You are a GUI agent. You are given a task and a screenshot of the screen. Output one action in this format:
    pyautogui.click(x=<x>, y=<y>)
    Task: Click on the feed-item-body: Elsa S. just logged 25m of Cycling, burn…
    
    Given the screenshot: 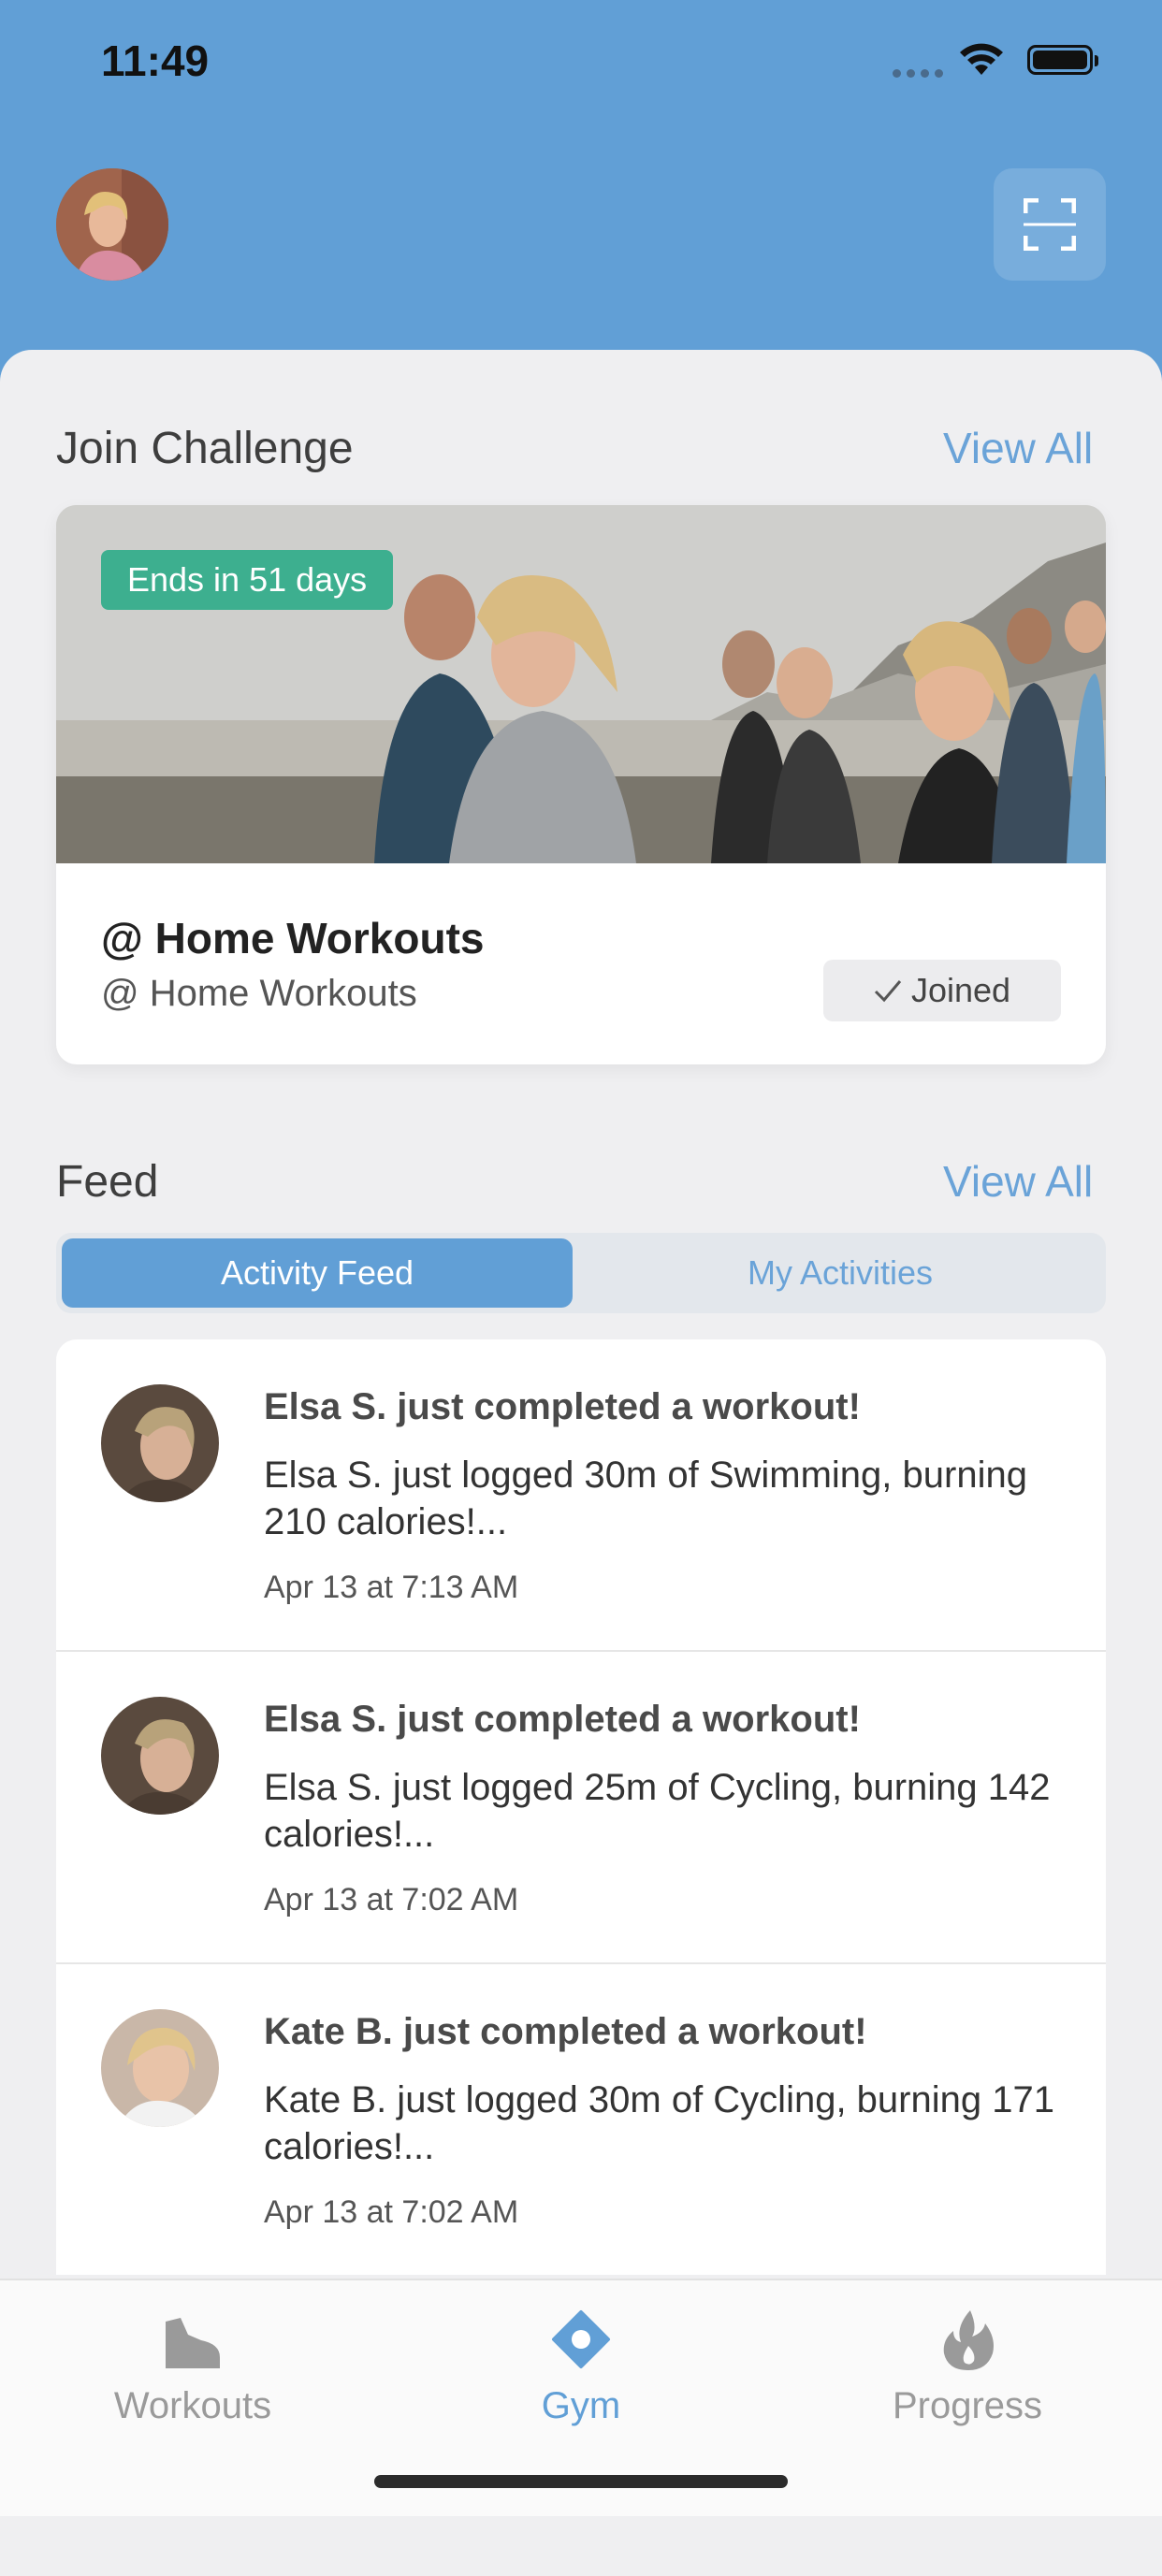 What is the action you would take?
    pyautogui.click(x=657, y=1811)
    